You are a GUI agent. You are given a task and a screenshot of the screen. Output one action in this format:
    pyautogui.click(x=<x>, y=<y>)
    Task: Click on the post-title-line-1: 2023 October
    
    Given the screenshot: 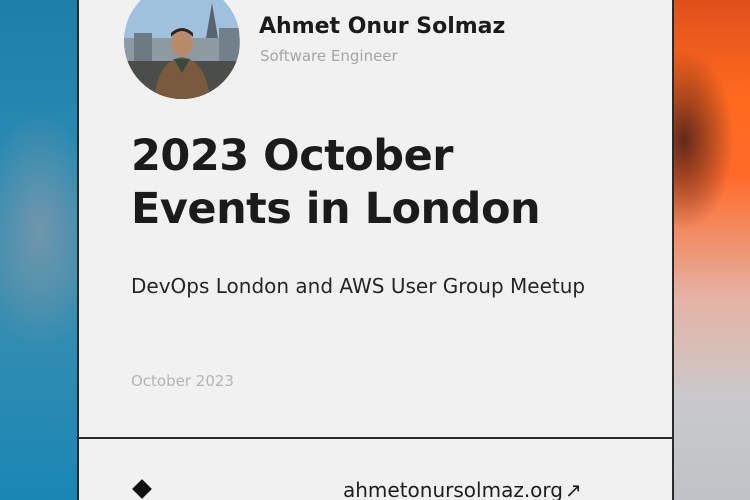 What is the action you would take?
    pyautogui.click(x=292, y=156)
    